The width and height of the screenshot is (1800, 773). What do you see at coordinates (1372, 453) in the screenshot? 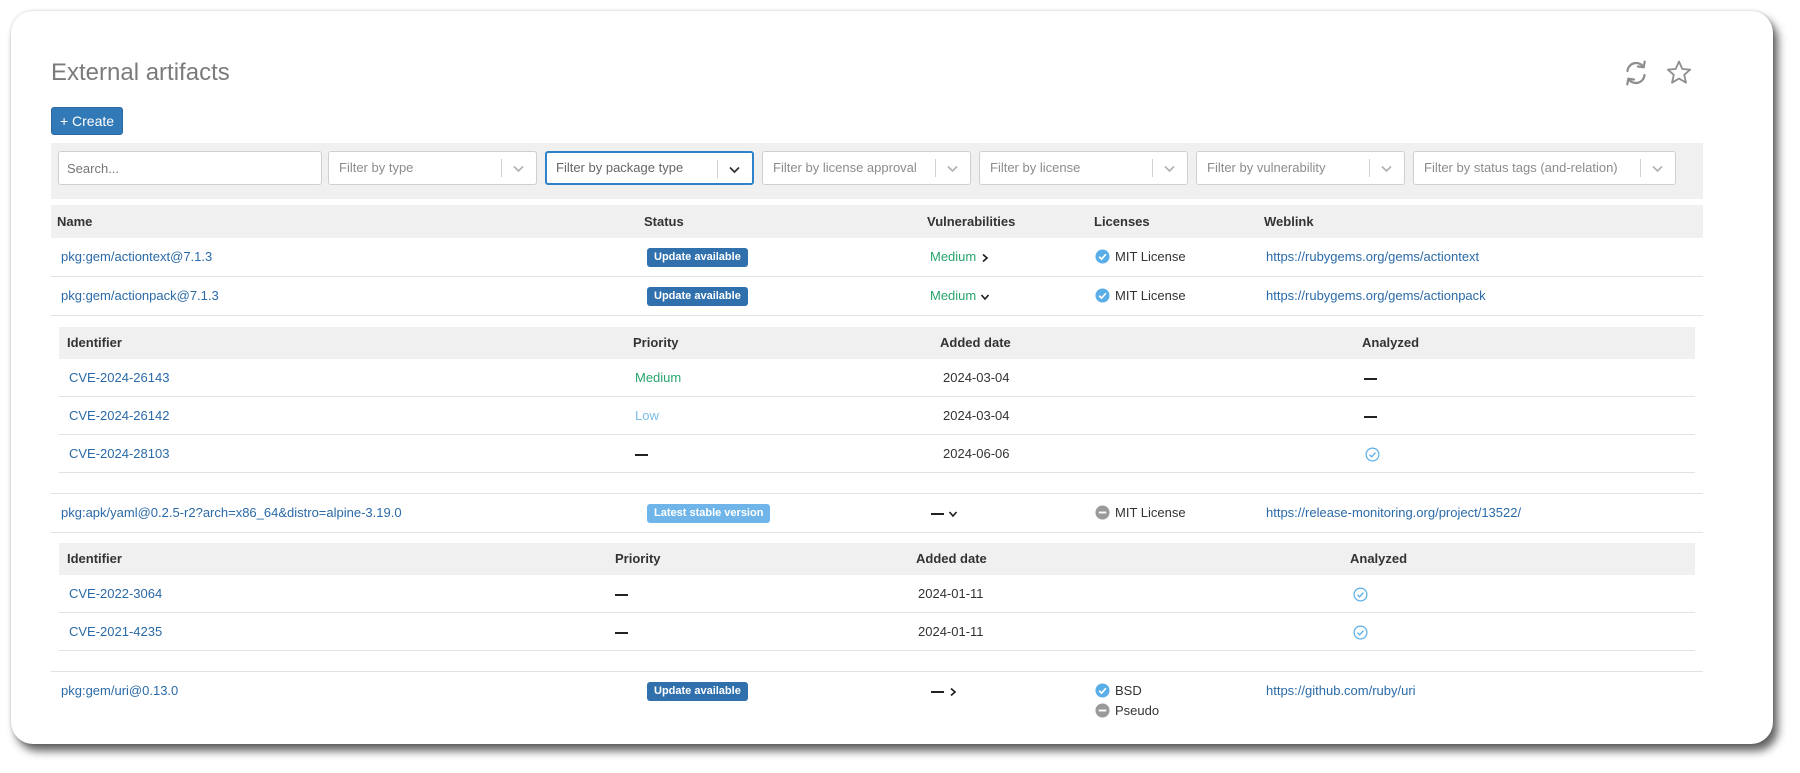
I see `analyzed-check-icon` at bounding box center [1372, 453].